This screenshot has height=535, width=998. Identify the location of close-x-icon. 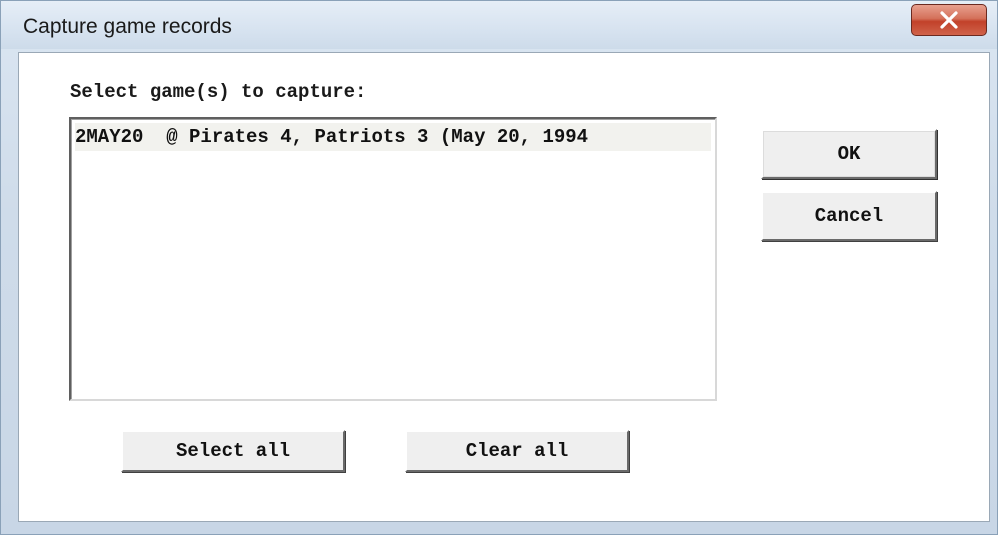
(949, 20).